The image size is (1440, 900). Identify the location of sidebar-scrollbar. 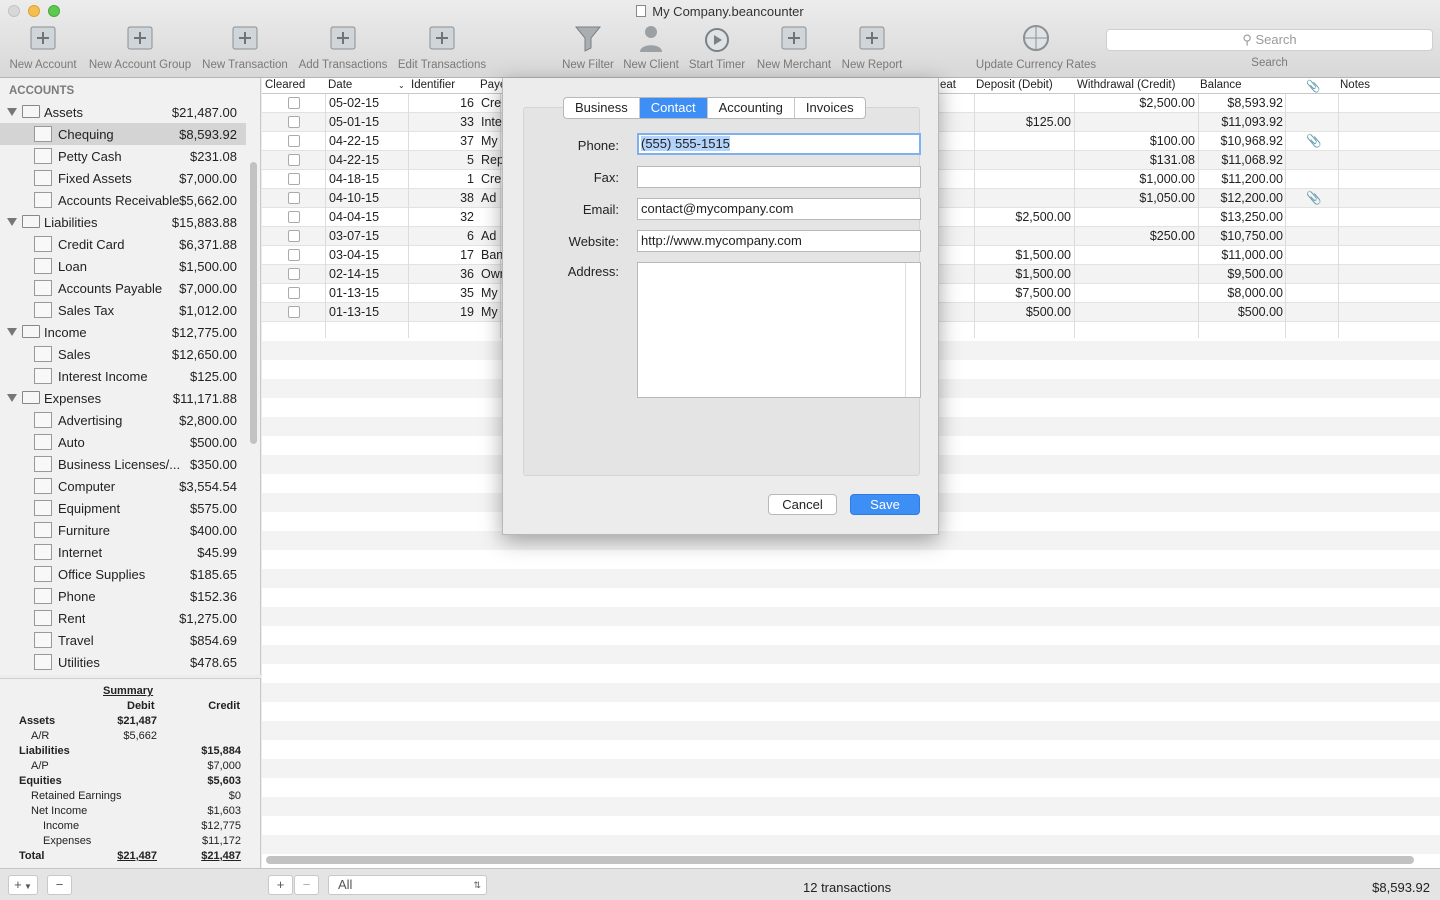
(253, 303).